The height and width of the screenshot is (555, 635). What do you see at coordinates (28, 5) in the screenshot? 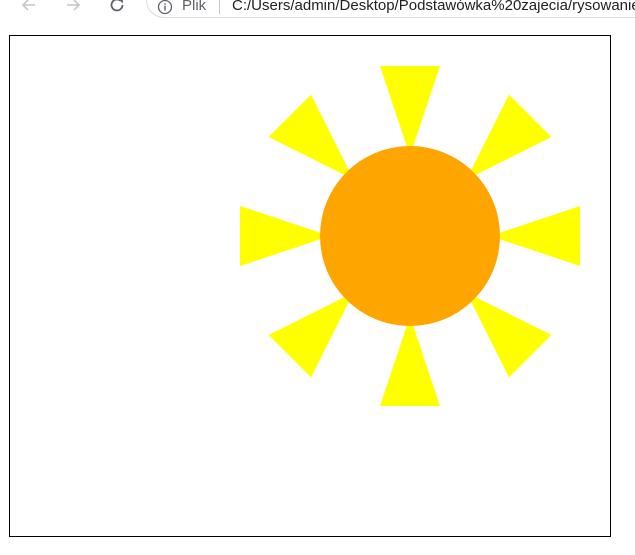
I see `back-arrow-icon` at bounding box center [28, 5].